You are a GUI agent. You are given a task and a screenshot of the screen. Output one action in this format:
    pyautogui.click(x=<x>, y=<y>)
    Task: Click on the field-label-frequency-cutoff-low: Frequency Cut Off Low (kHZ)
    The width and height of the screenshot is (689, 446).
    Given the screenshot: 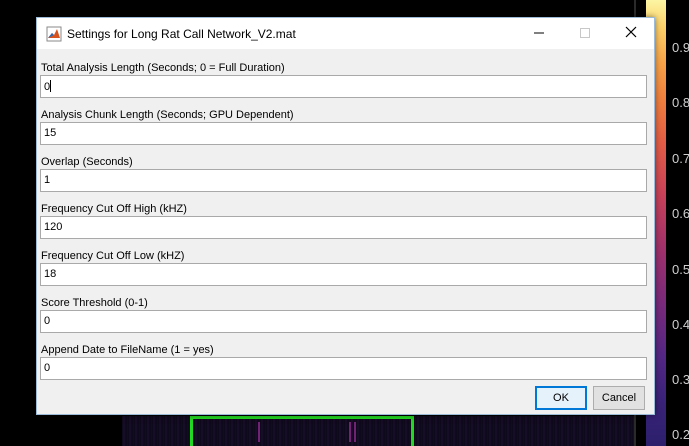 What is the action you would take?
    pyautogui.click(x=113, y=256)
    